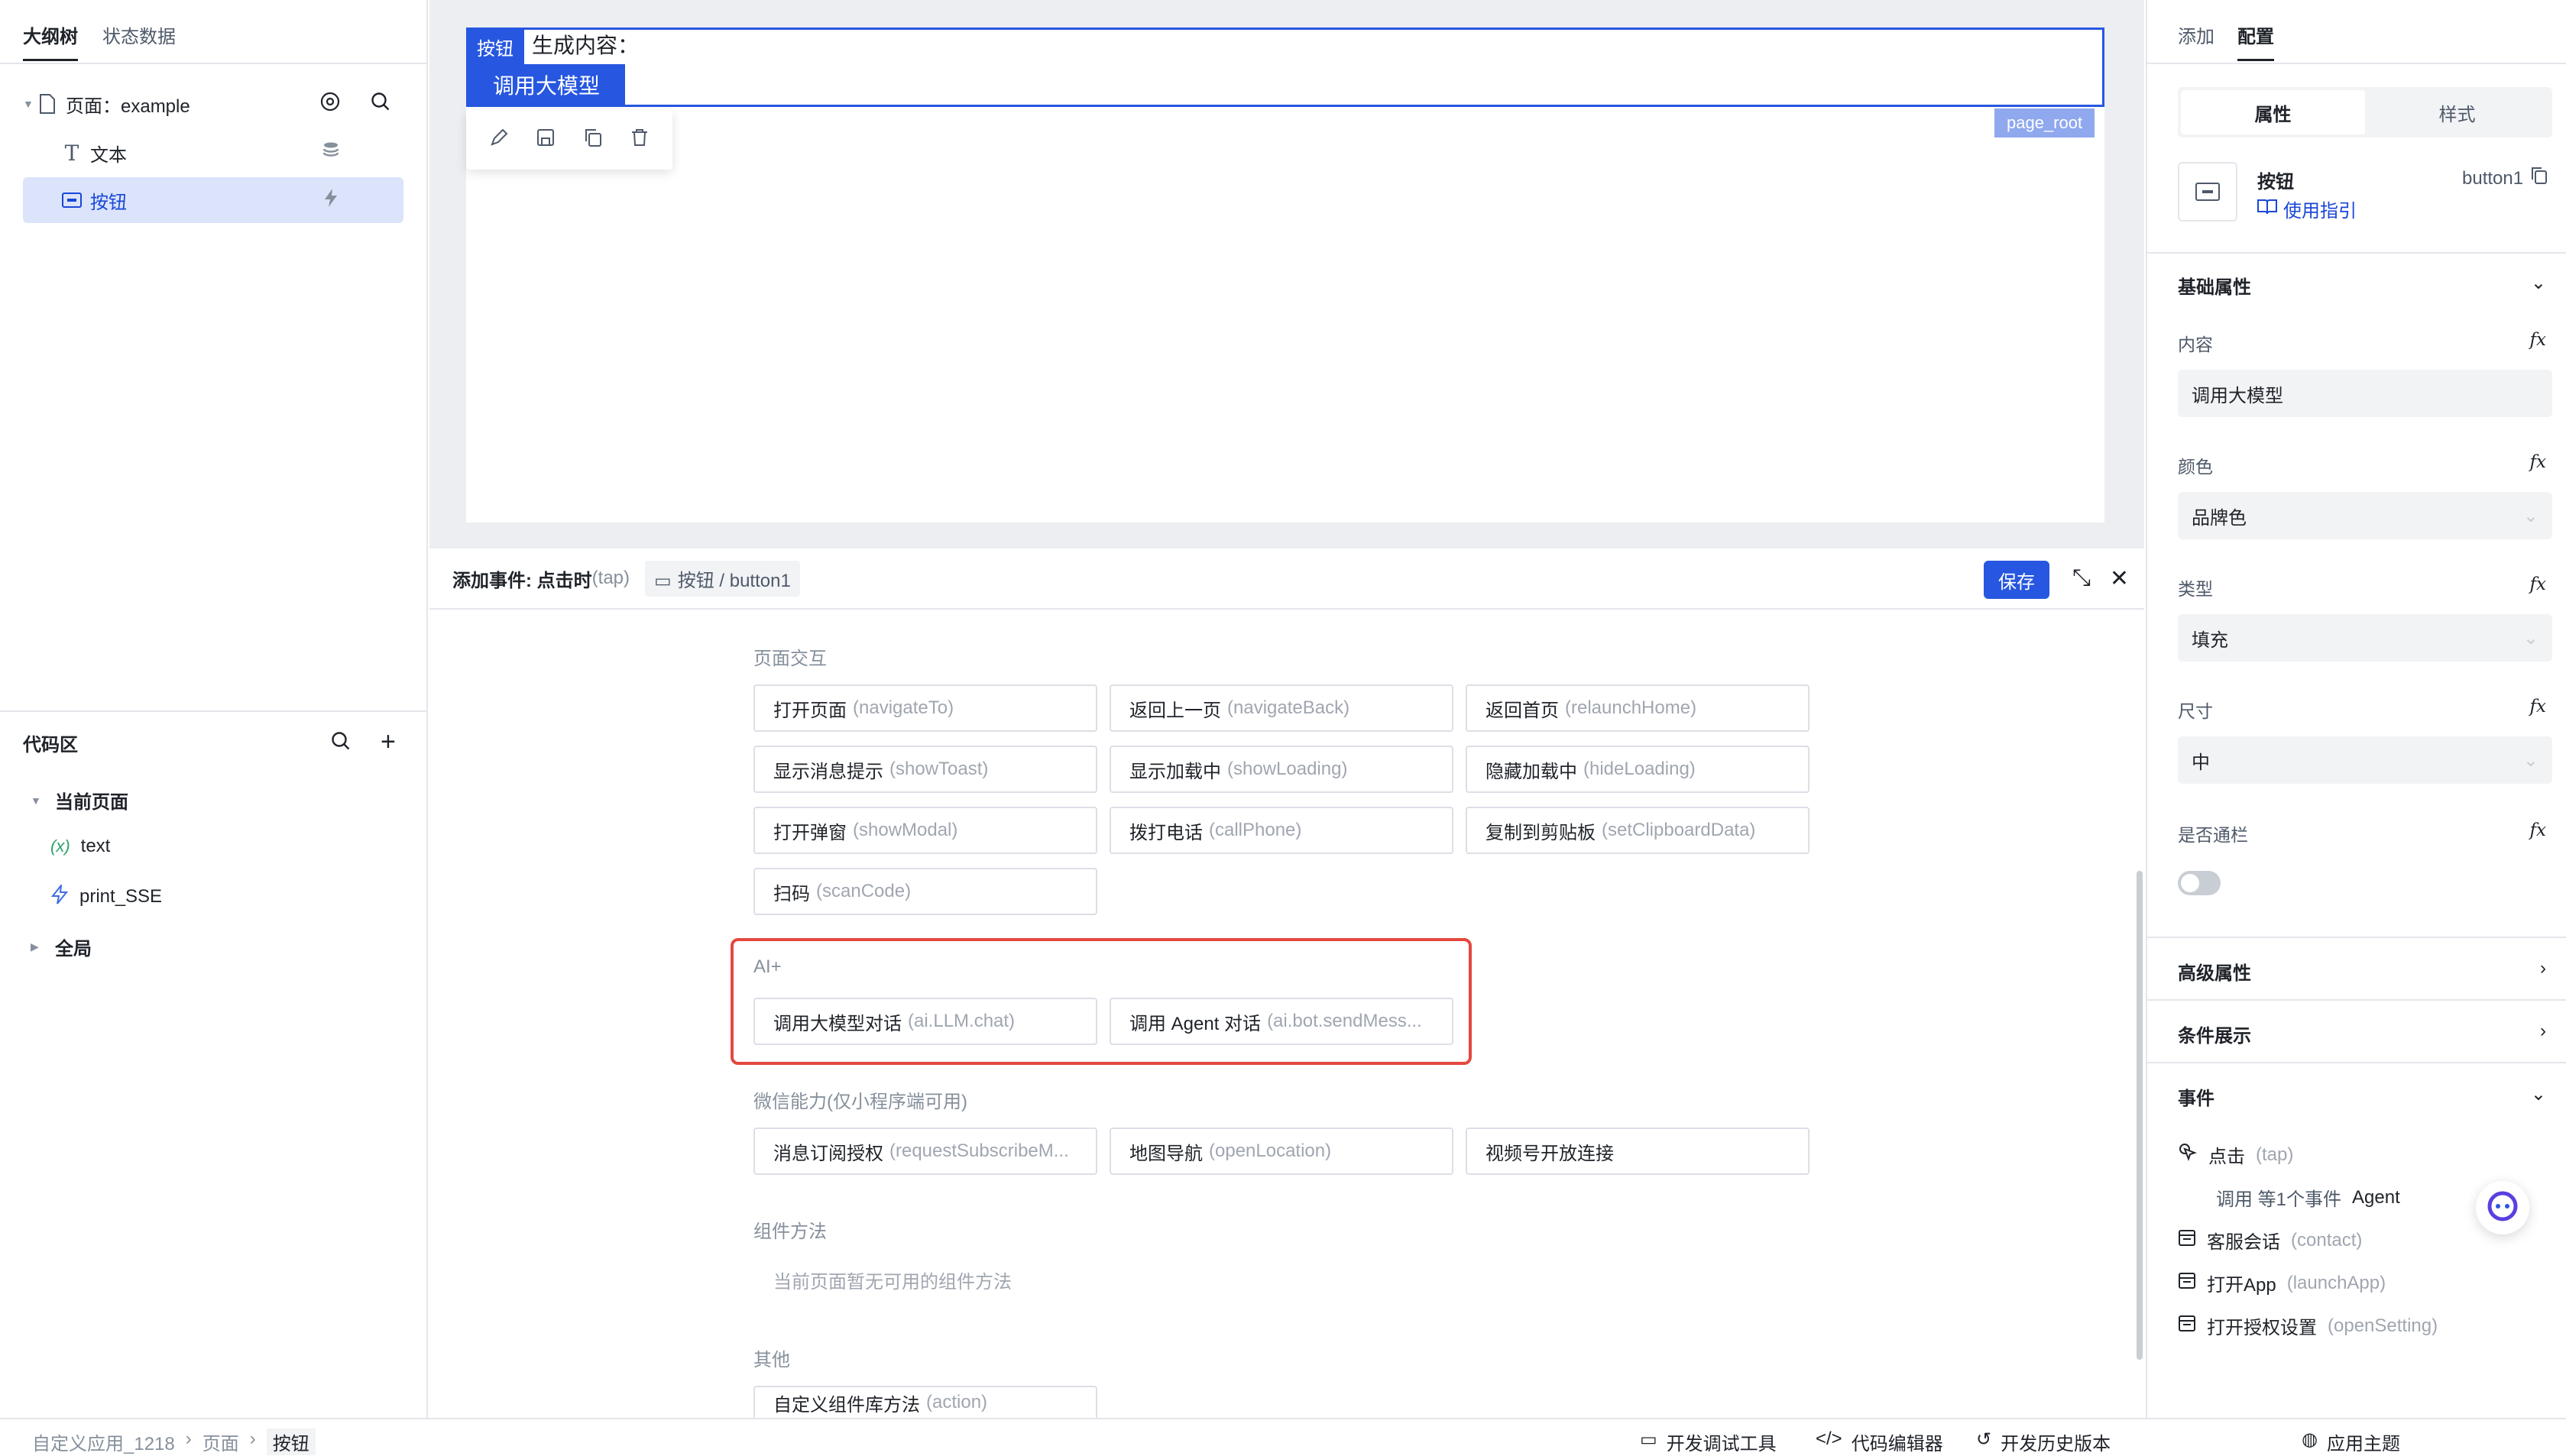 The image size is (2566, 1456). I want to click on app-theme-button: ◍ 应用主题, so click(2351, 1441).